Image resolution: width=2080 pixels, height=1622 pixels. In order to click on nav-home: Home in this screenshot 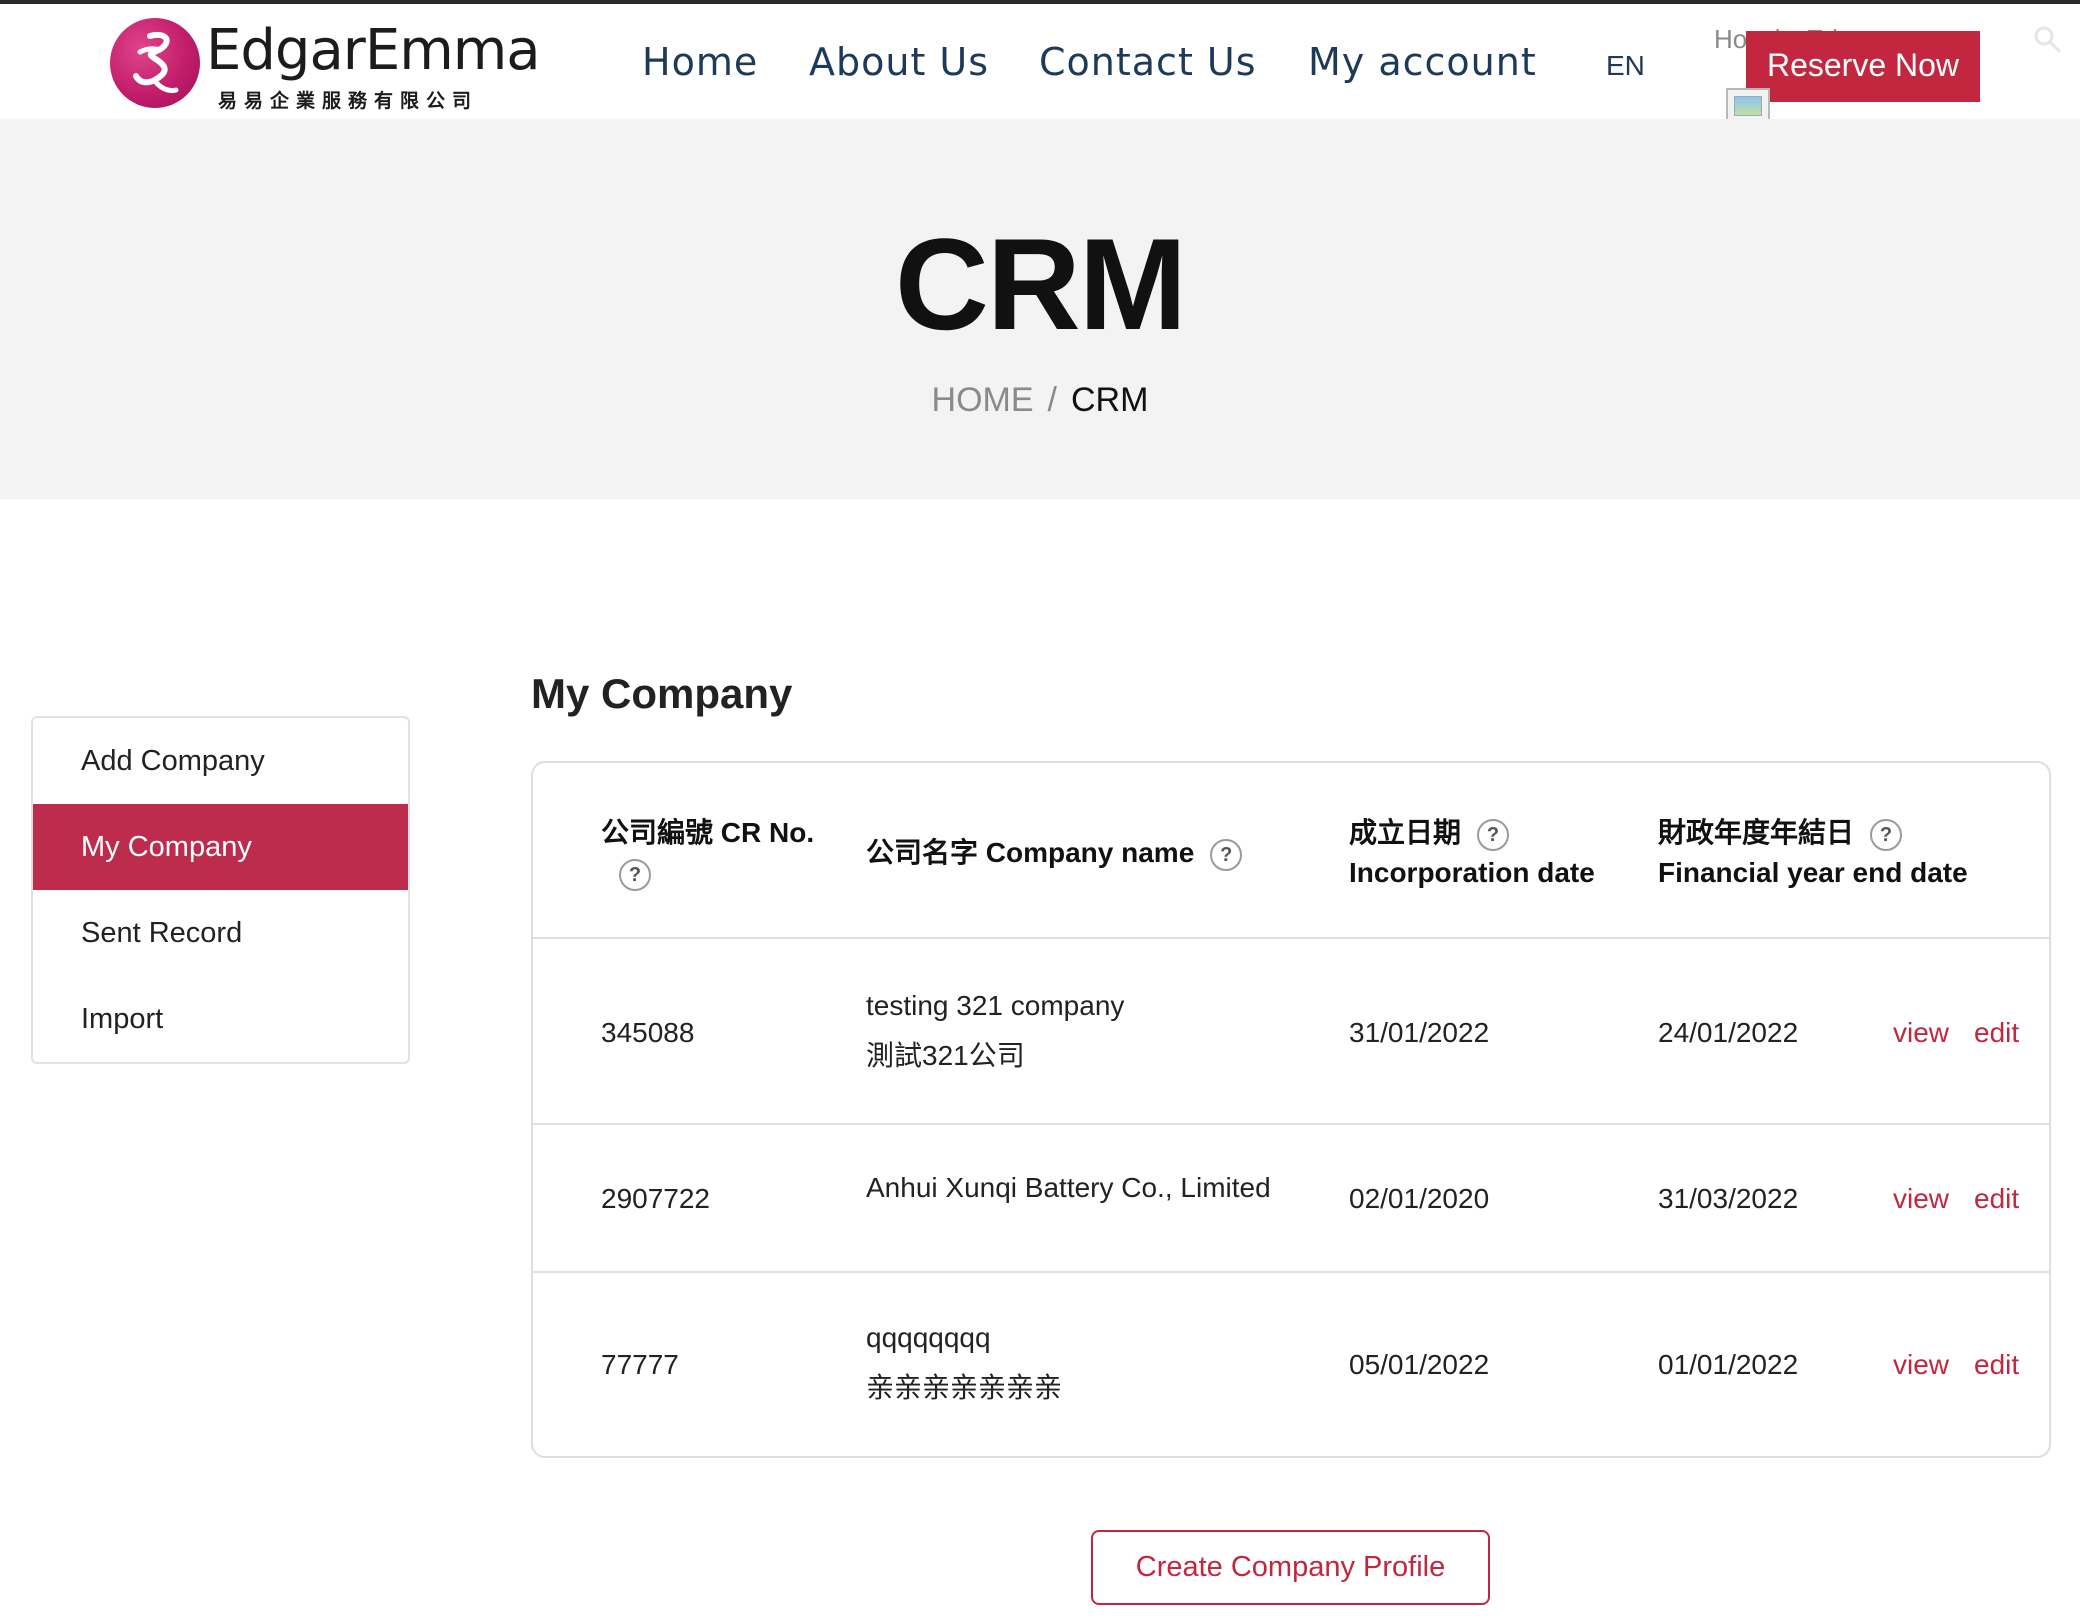, I will do `click(700, 62)`.